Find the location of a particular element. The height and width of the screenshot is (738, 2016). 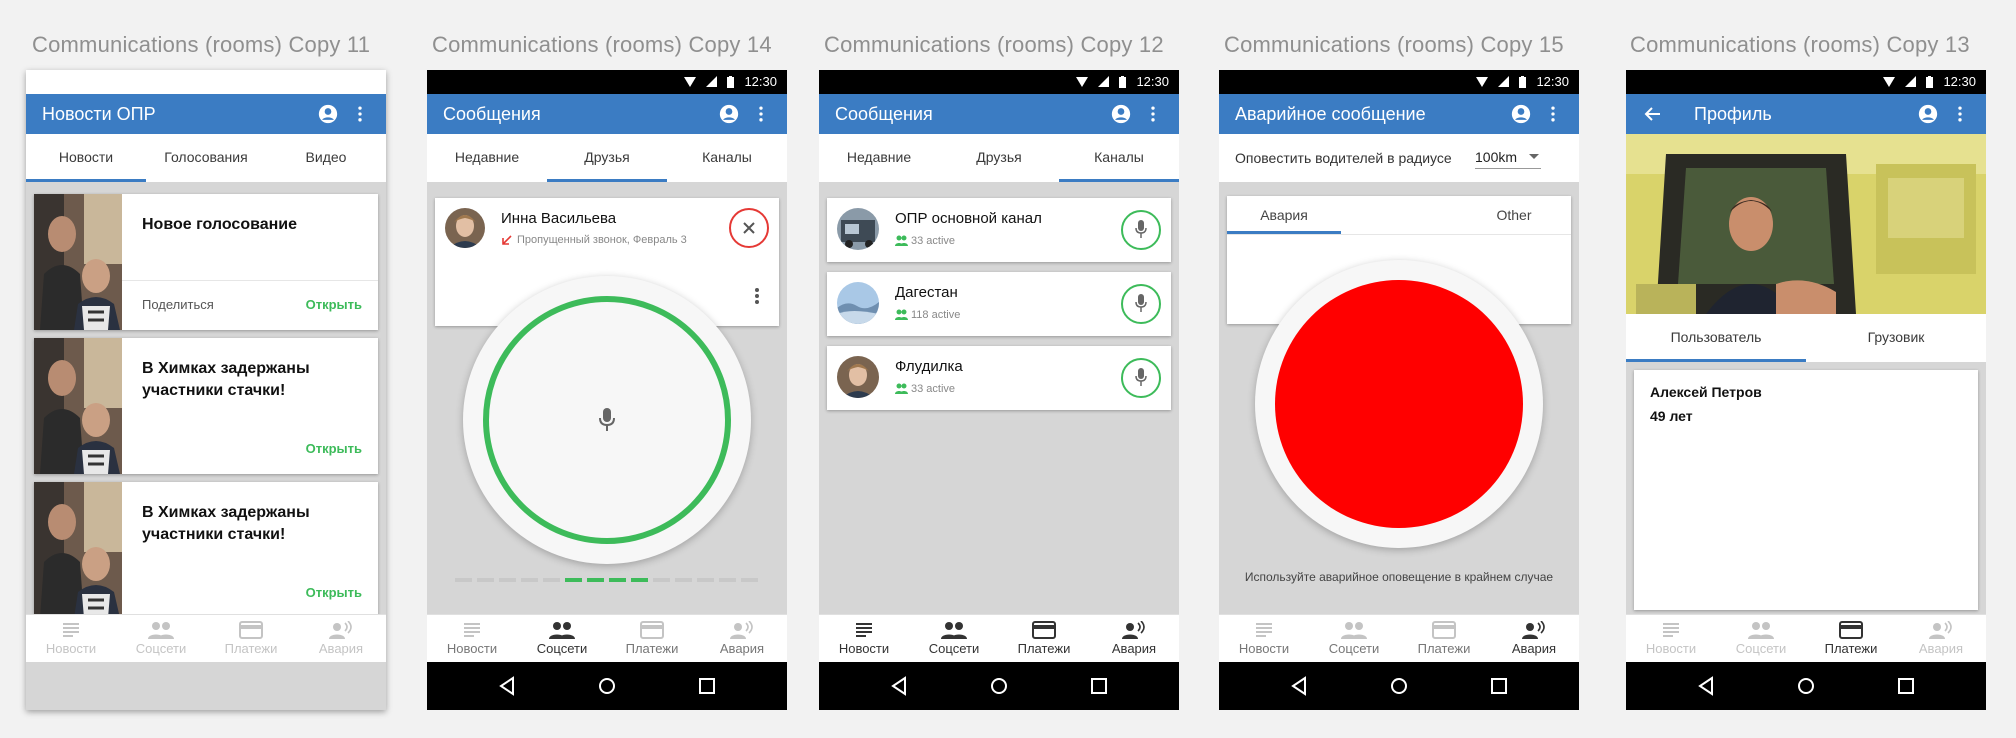

back-arrow-icon is located at coordinates (1652, 114).